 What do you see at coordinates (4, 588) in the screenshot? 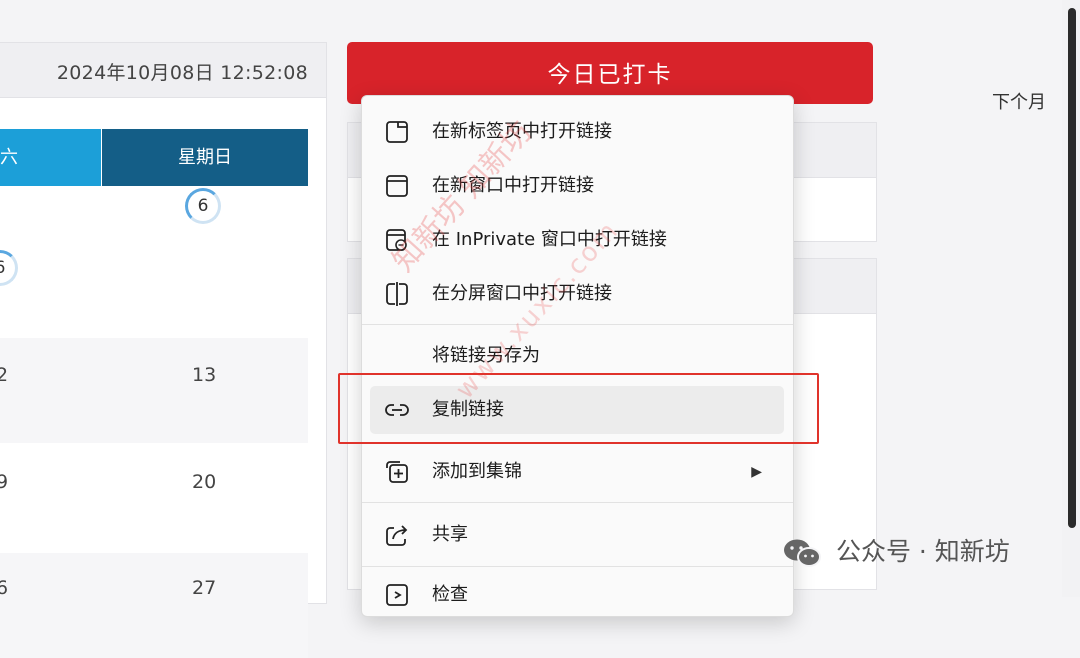
I see `day-cell: 6` at bounding box center [4, 588].